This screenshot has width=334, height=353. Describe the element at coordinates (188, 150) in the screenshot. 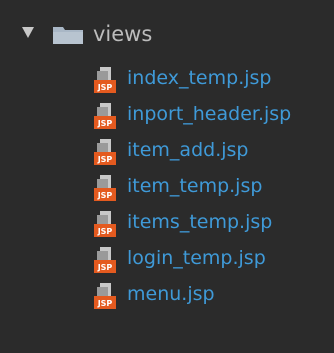

I see `file-label: item_add.jsp` at that location.